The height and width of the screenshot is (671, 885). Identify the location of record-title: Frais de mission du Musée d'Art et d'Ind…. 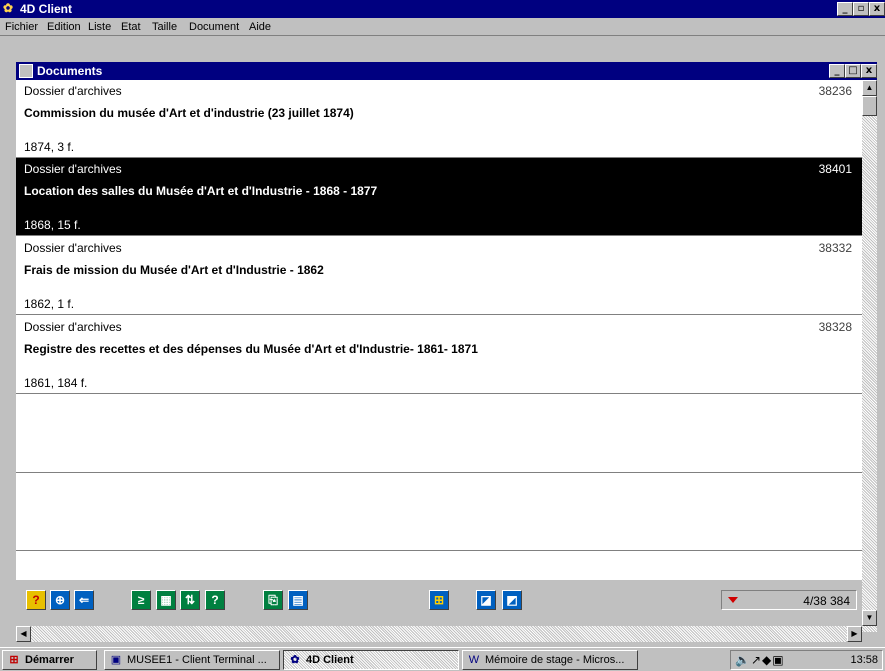
(174, 270).